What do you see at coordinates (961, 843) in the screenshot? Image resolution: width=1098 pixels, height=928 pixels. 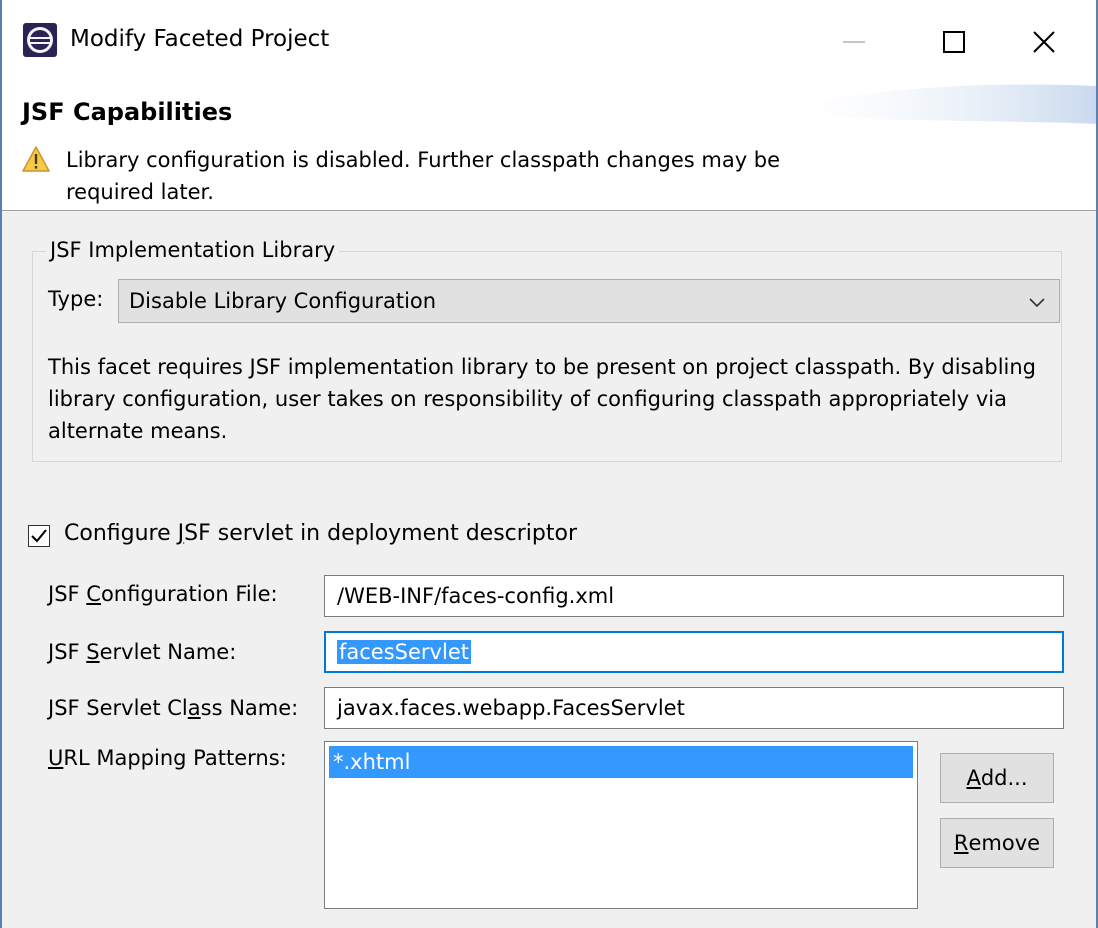 I see `mnemonic-char: R` at bounding box center [961, 843].